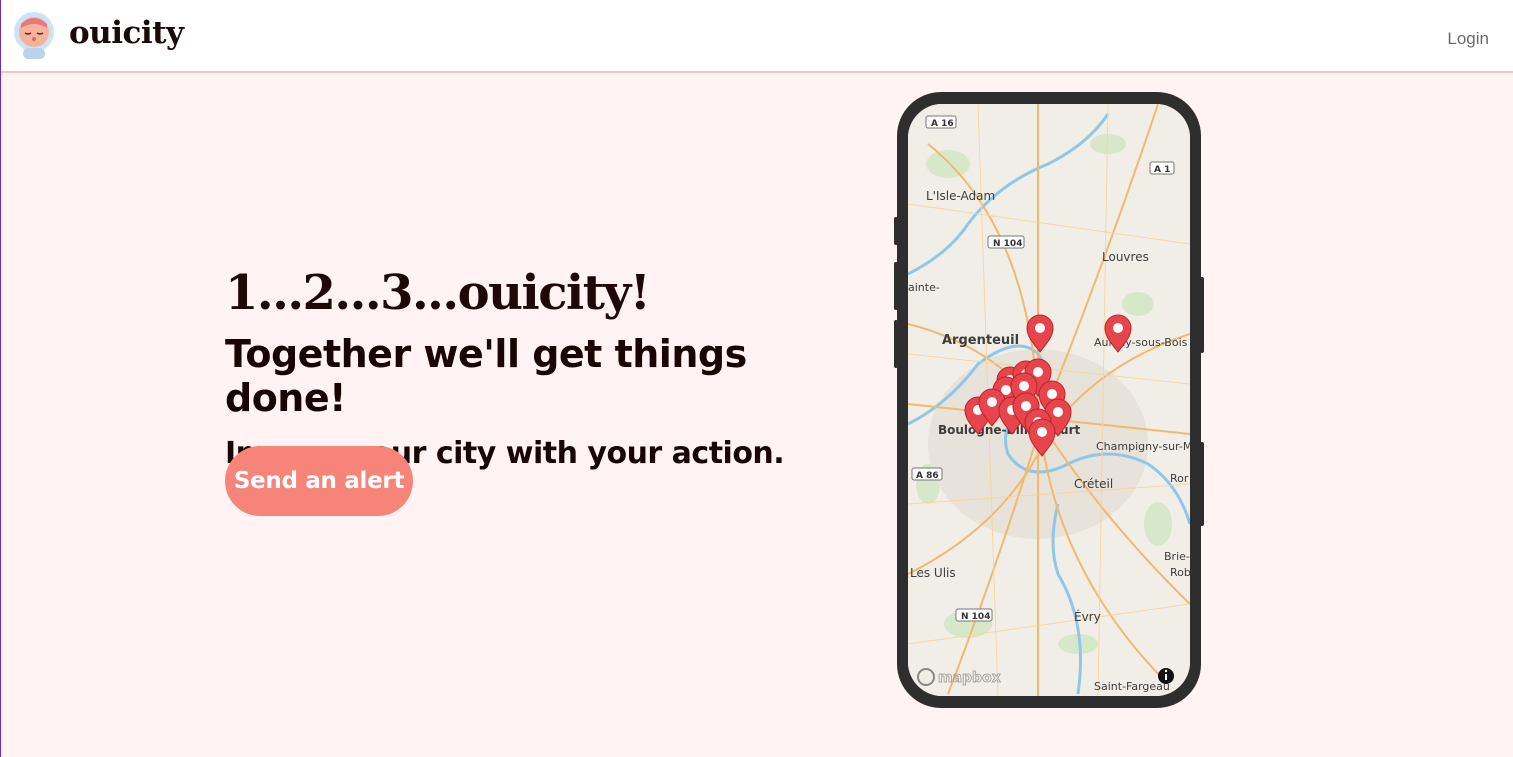 The width and height of the screenshot is (1513, 757). Describe the element at coordinates (1093, 484) in the screenshot. I see `place-label: Créteil` at that location.